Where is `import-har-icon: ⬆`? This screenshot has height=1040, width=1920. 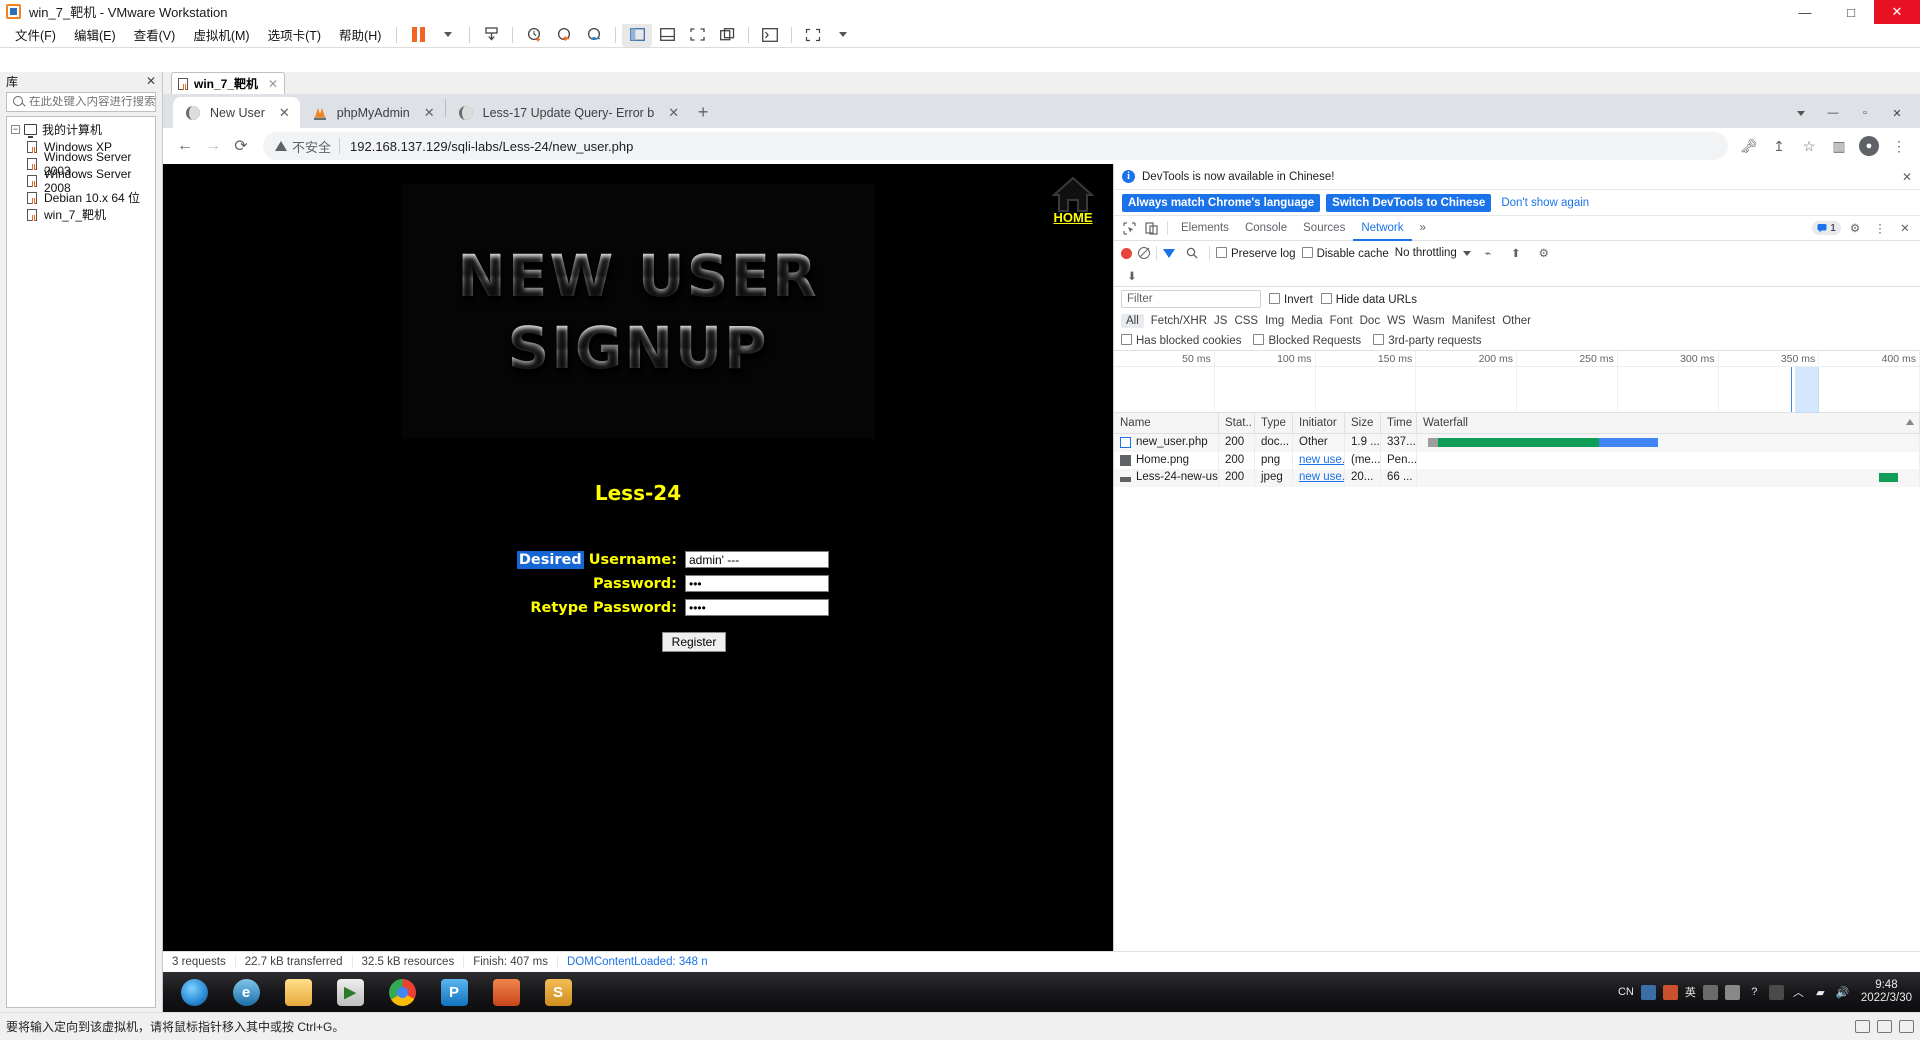 import-har-icon: ⬆ is located at coordinates (1516, 253).